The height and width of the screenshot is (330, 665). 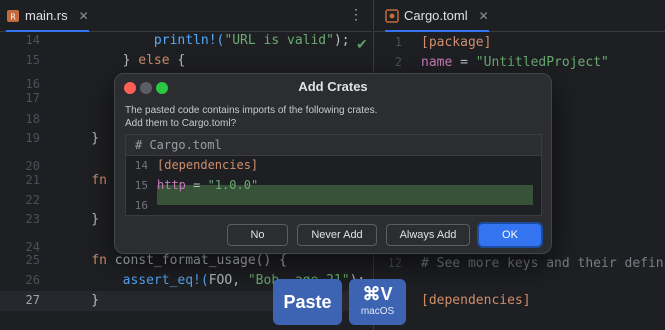 What do you see at coordinates (515, 62) in the screenshot?
I see `code-line: name = "UntitledProject"` at bounding box center [515, 62].